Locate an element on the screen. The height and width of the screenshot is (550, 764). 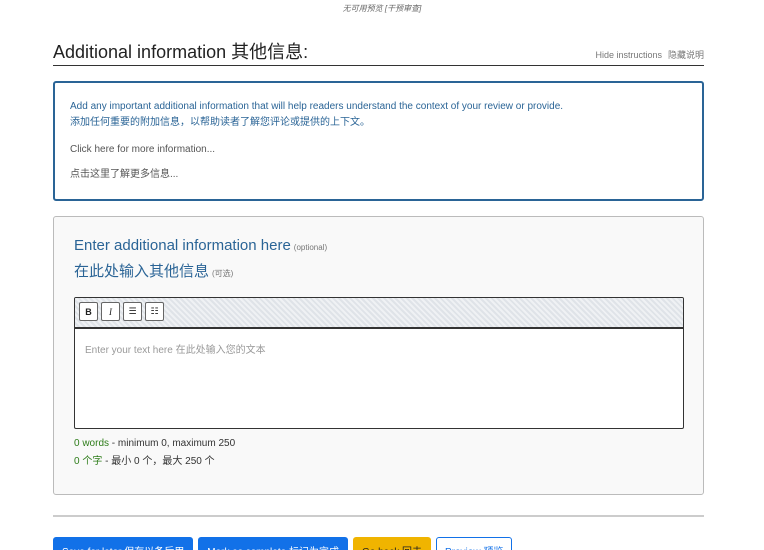
word-count-zh: 0 个字 - 最小 0 个，最大 250 个 is located at coordinates (154, 462).